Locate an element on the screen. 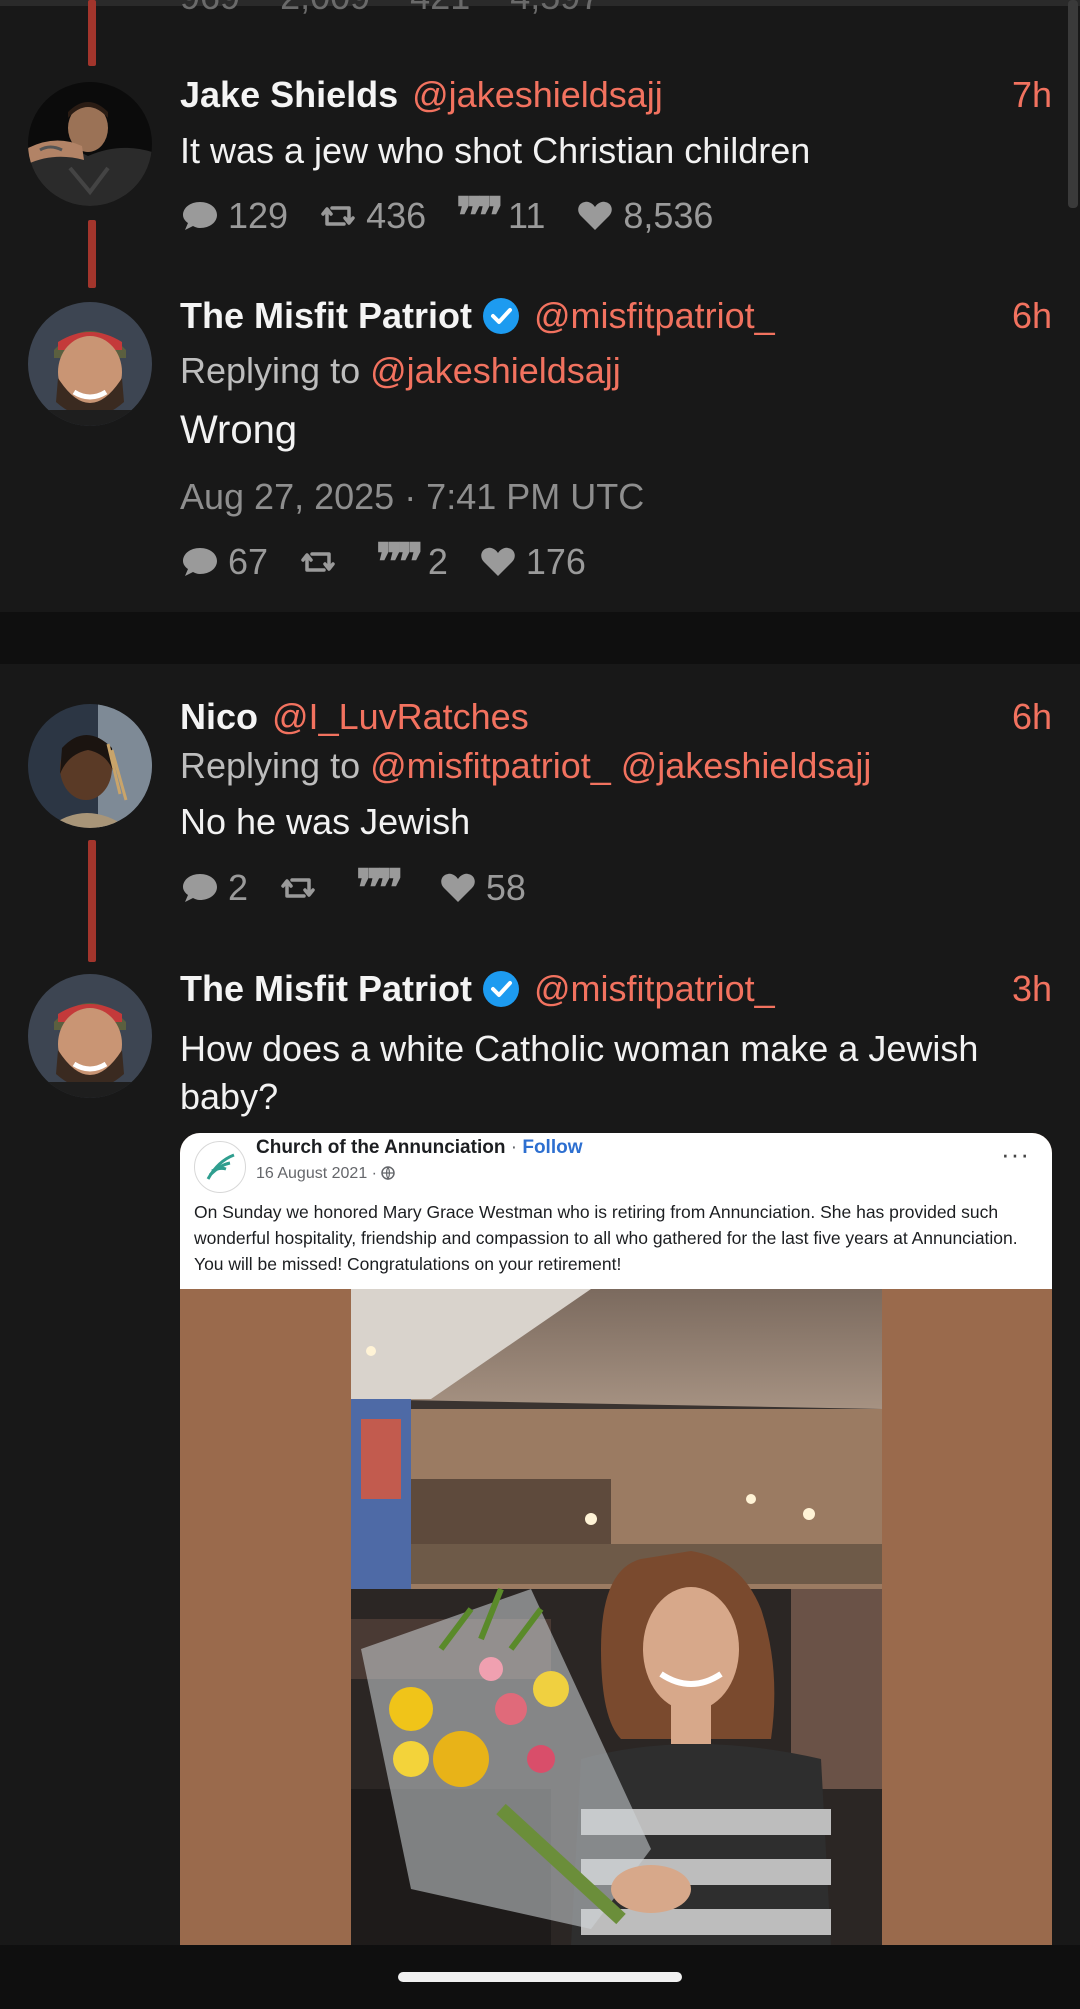 Image resolution: width=1080 pixels, height=2009 pixels. reply-mention-link: @misfitpatriot_ @jakeshieldsajj is located at coordinates (620, 765).